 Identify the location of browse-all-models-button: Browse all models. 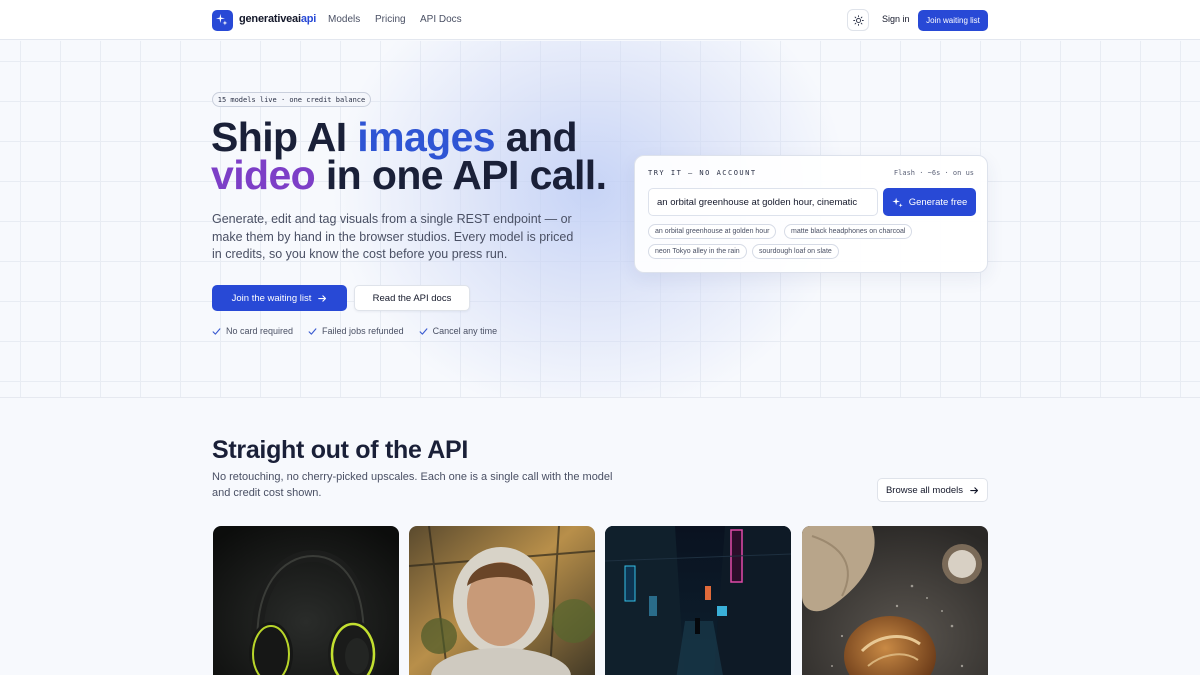
(932, 490).